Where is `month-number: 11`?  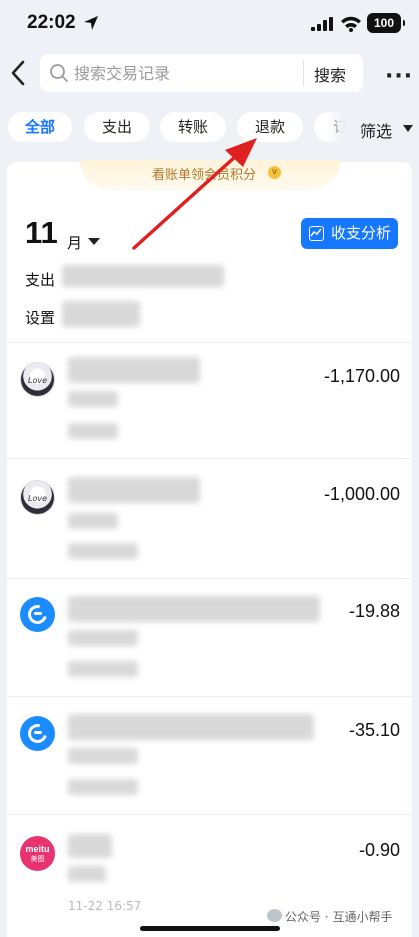 month-number: 11 is located at coordinates (41, 233).